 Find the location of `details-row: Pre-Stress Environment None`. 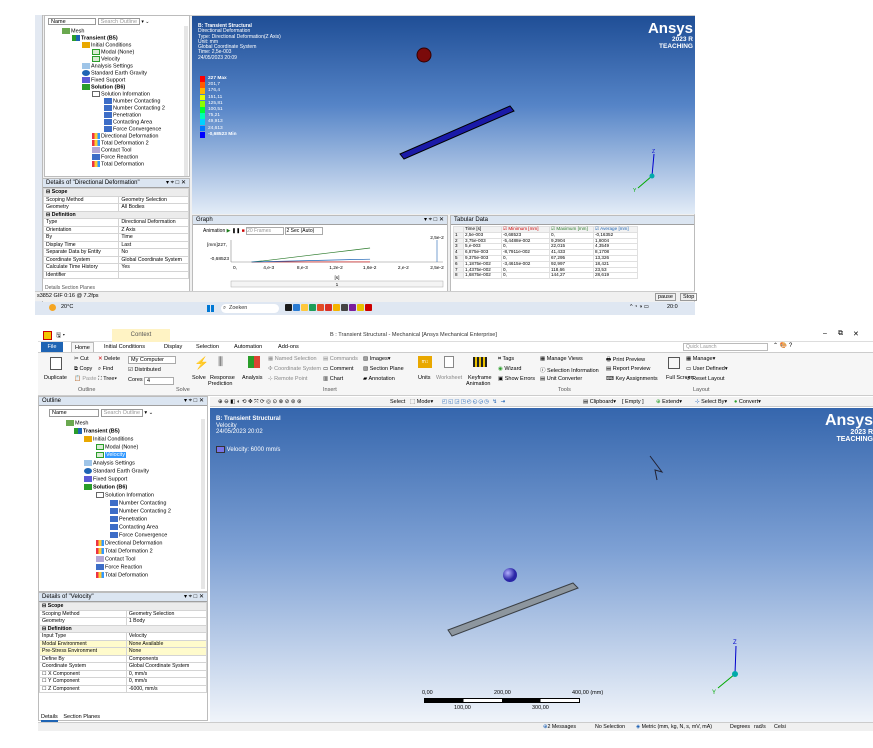

details-row: Pre-Stress Environment None is located at coordinates (123, 651).